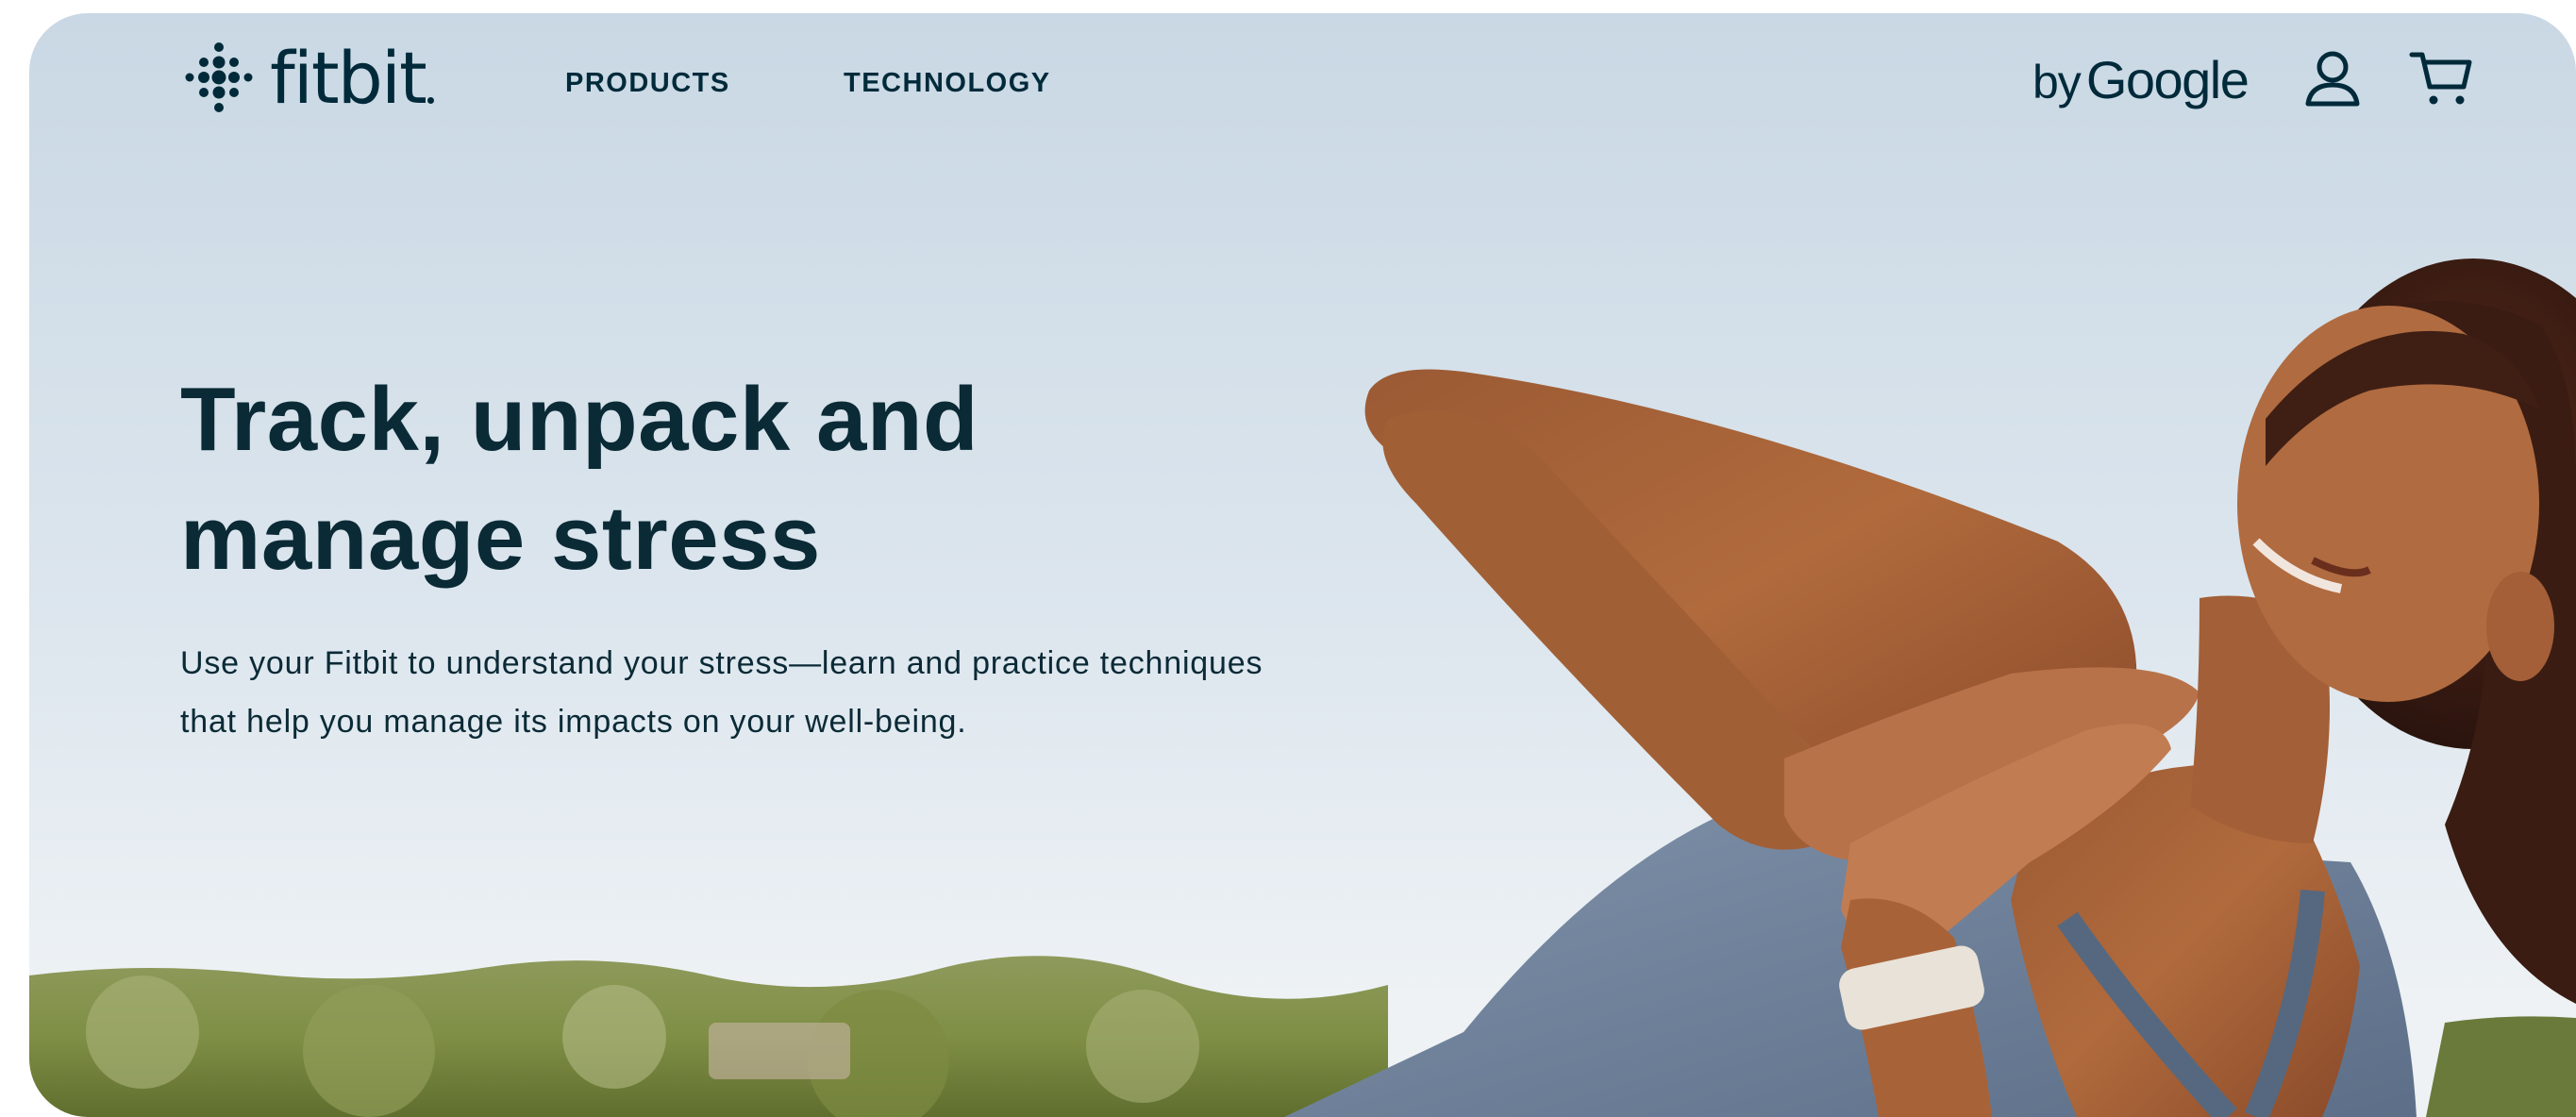 Image resolution: width=2576 pixels, height=1117 pixels. What do you see at coordinates (430, 101) in the screenshot?
I see `registered-mark` at bounding box center [430, 101].